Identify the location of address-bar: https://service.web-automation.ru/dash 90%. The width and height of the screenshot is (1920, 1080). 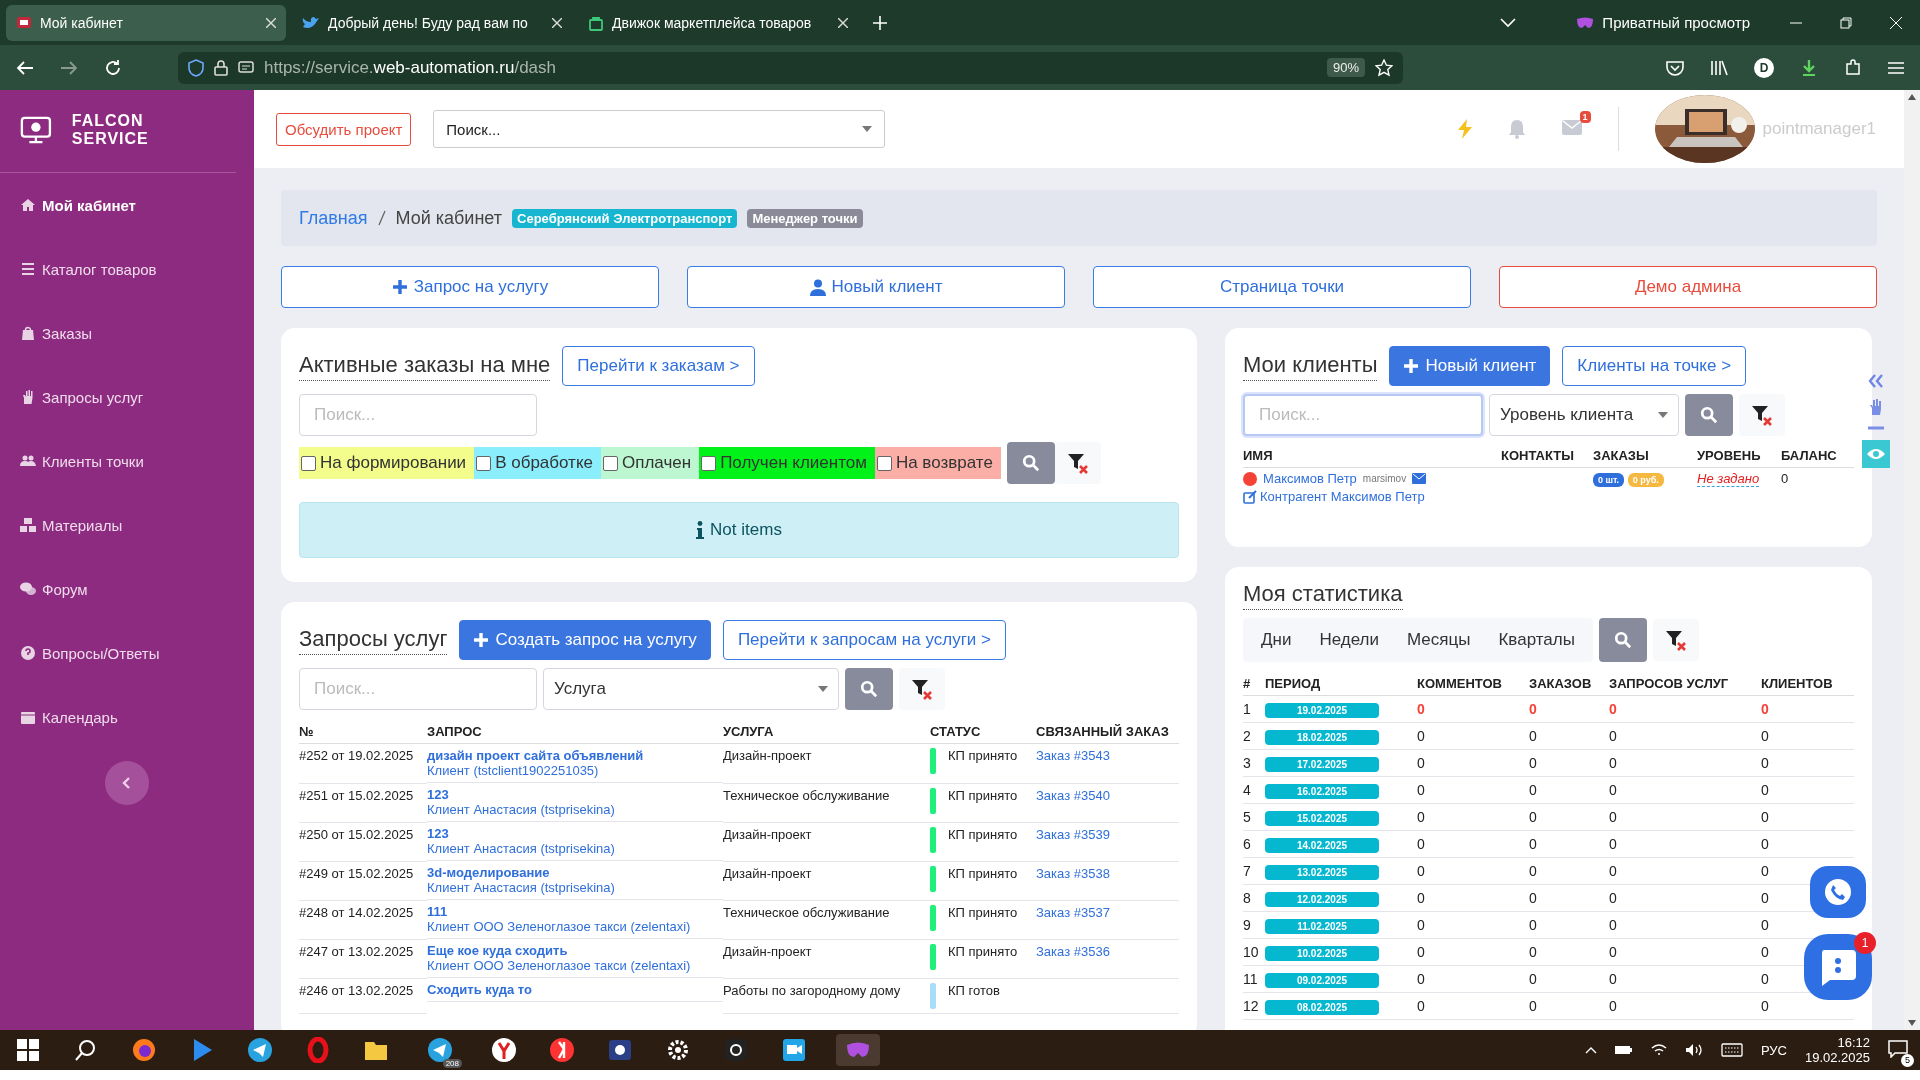
(790, 67).